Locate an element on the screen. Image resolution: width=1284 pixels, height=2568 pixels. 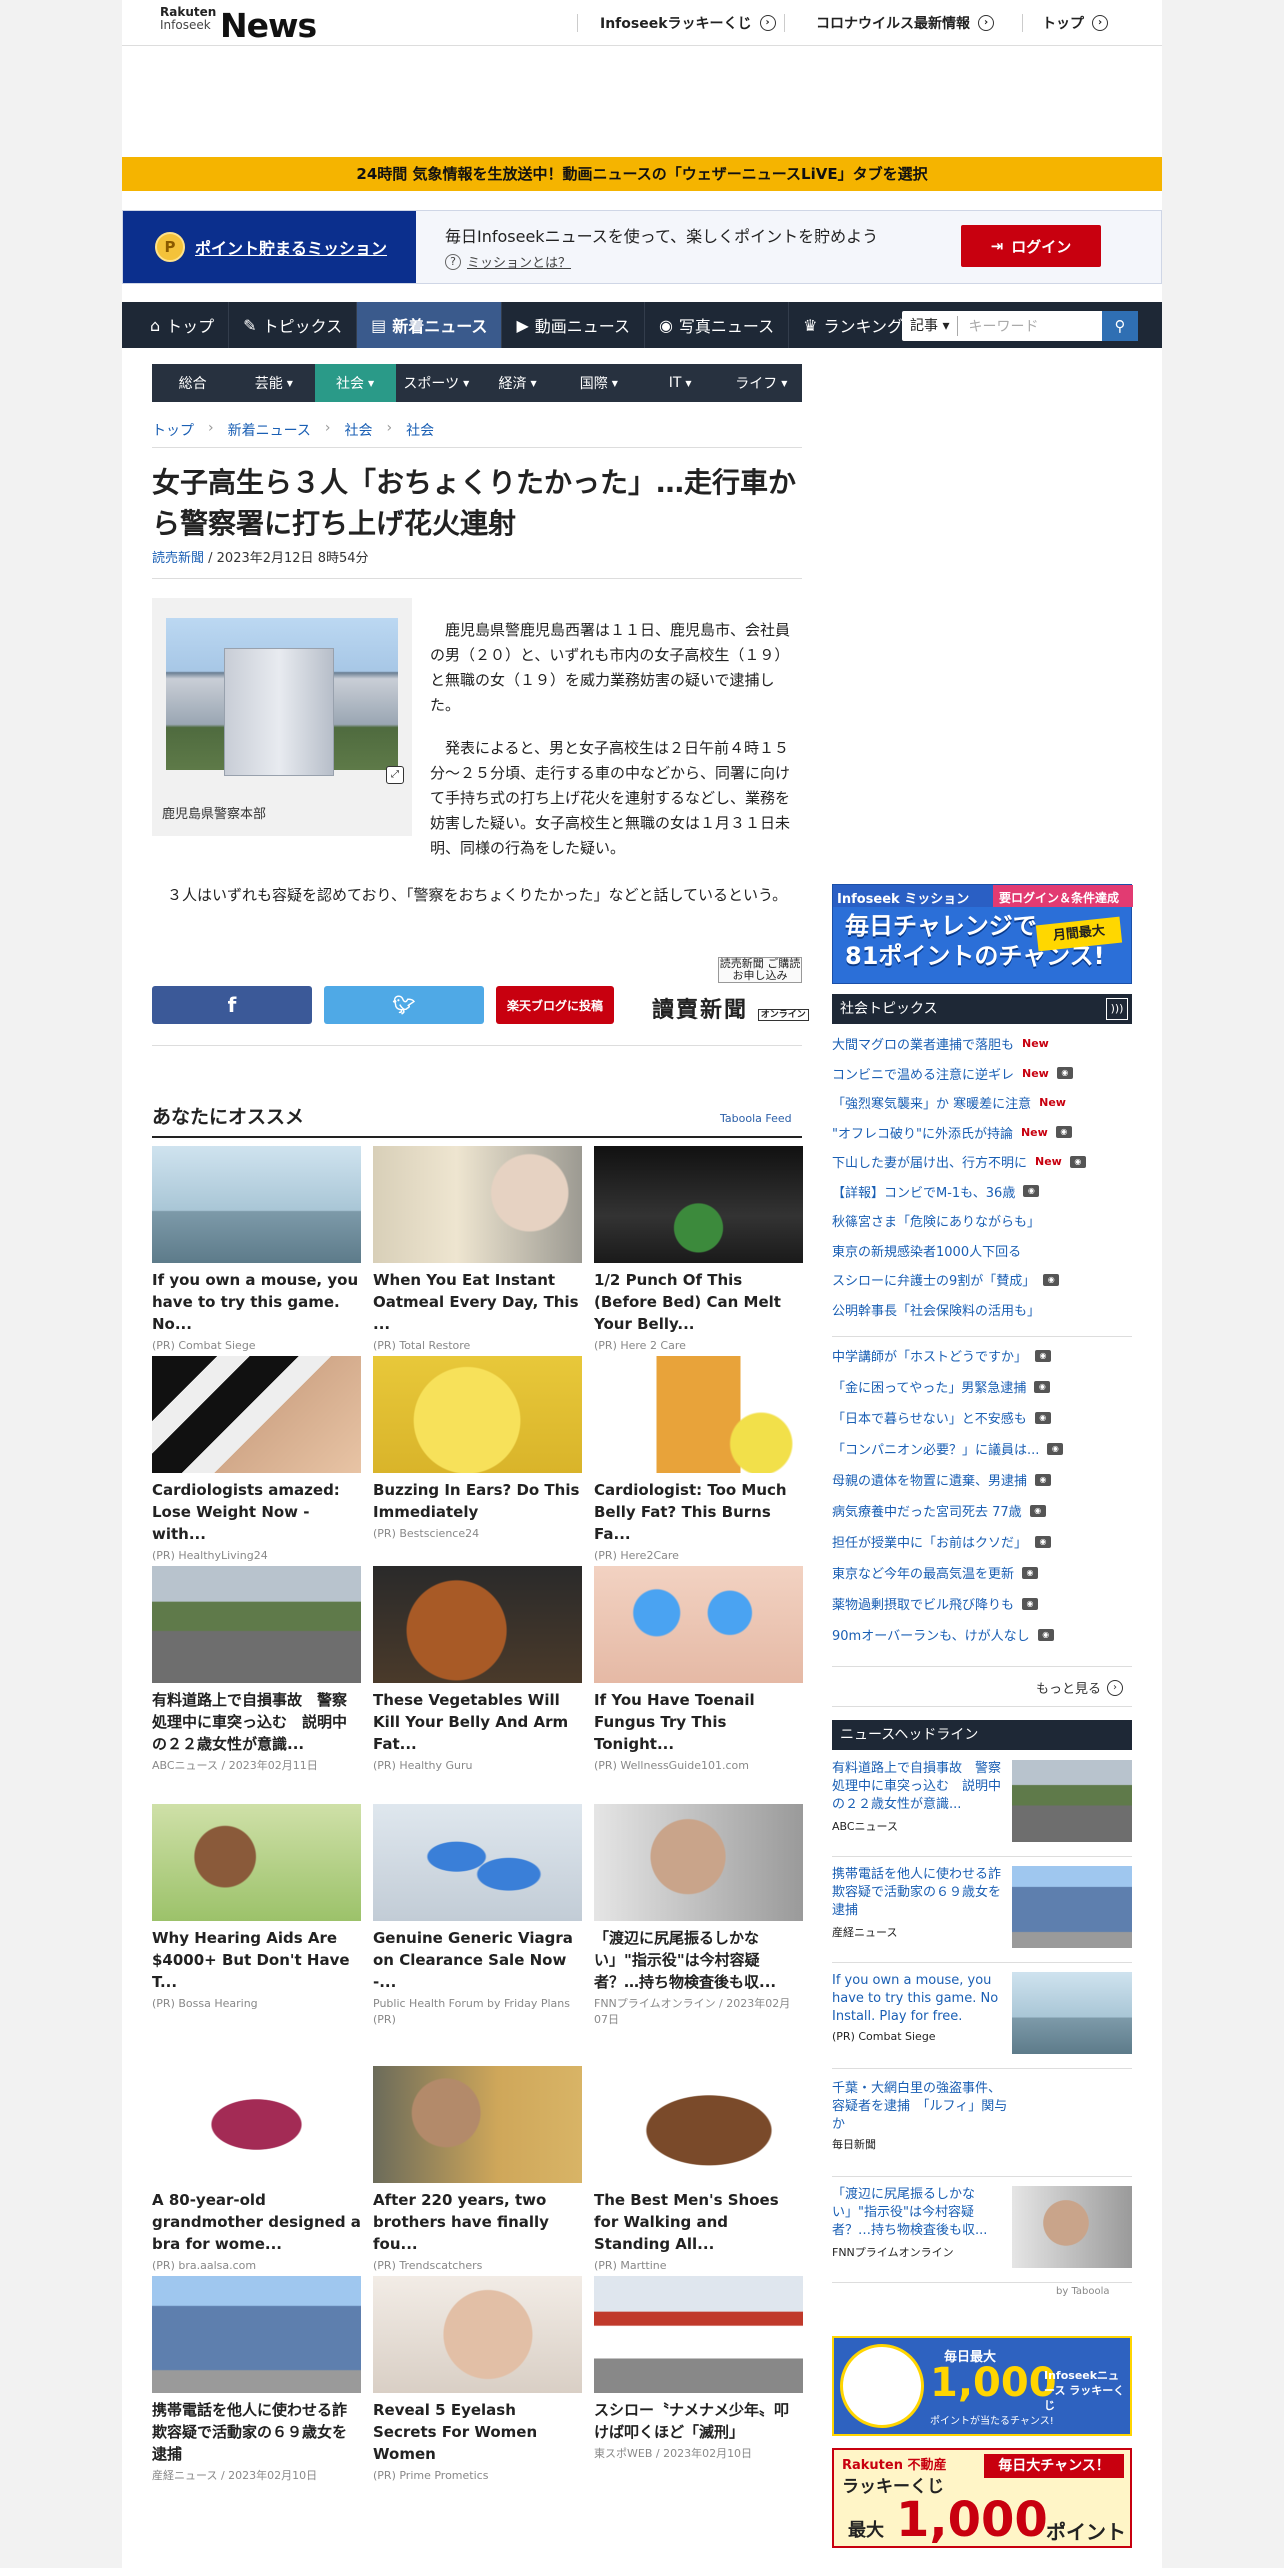
topic-item: コンビニで温める注意に逆ギレ New ◉ is located at coordinates (952, 1073).